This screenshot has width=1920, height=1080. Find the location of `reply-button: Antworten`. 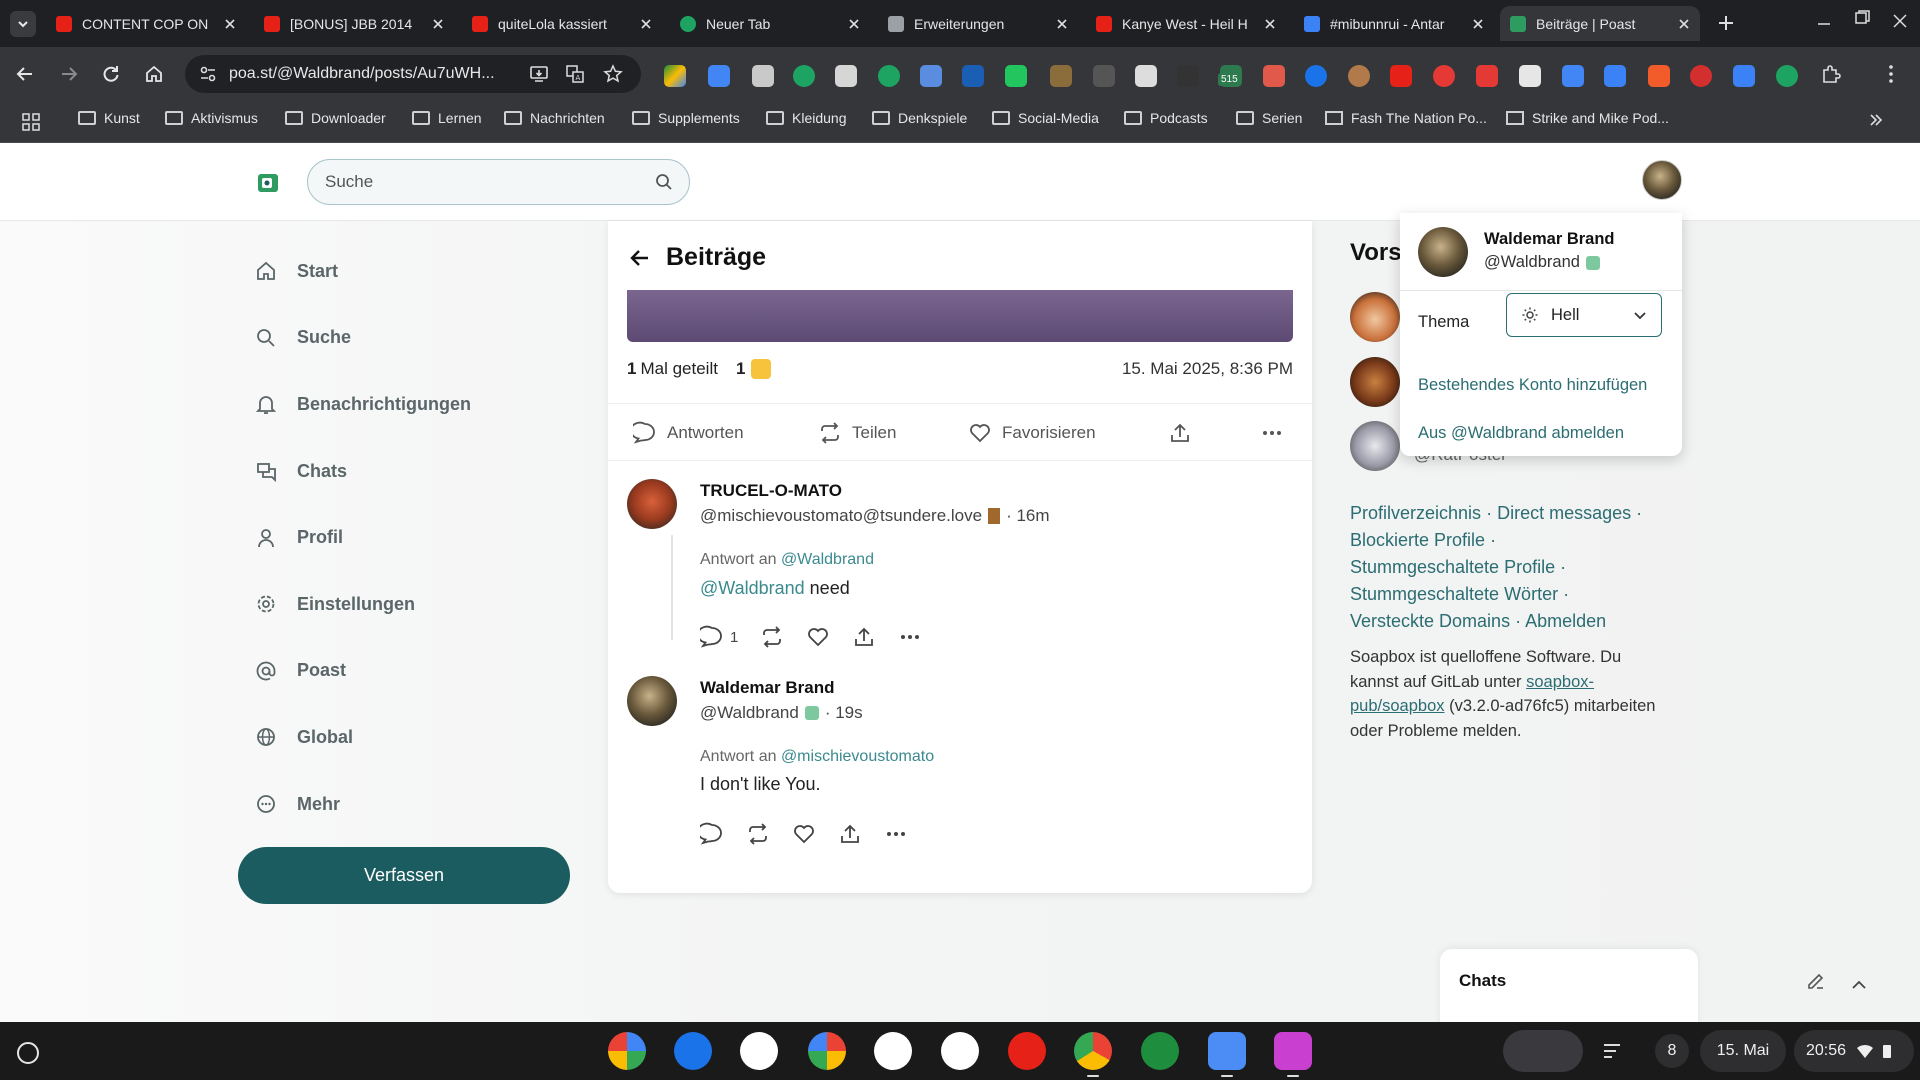

reply-button: Antworten is located at coordinates (688, 433).